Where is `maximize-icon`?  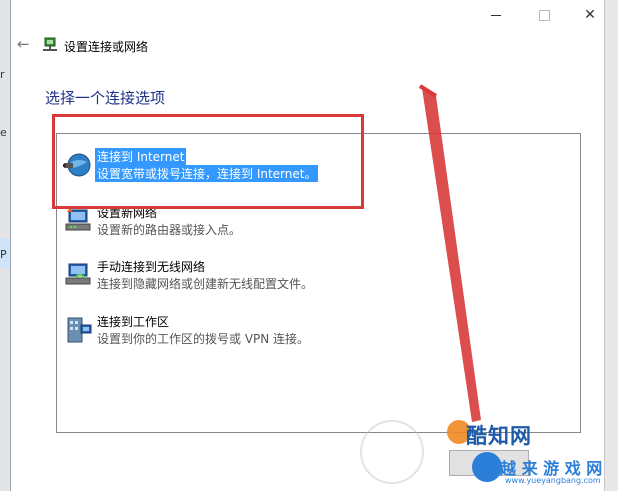
maximize-icon is located at coordinates (544, 15).